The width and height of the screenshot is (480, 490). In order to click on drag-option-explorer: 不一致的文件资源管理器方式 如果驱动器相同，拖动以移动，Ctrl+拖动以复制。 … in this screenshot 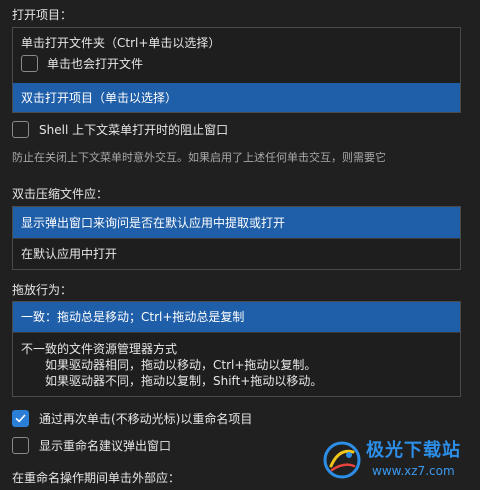, I will do `click(236, 364)`.